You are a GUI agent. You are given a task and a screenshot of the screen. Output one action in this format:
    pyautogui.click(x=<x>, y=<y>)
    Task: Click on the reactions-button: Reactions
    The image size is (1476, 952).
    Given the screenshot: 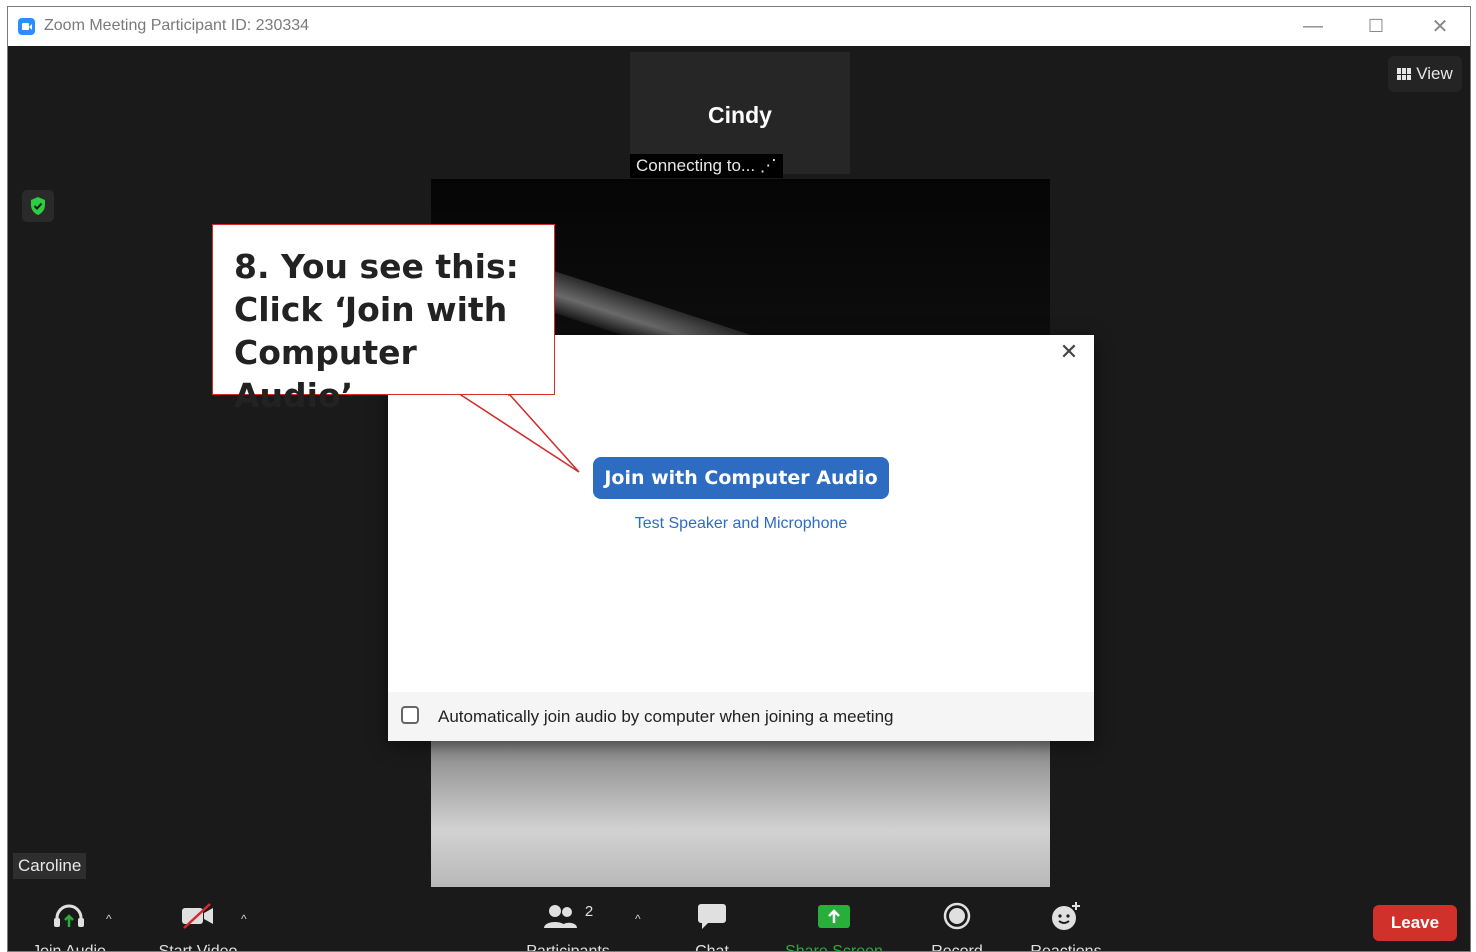 What is the action you would take?
    pyautogui.click(x=1066, y=925)
    